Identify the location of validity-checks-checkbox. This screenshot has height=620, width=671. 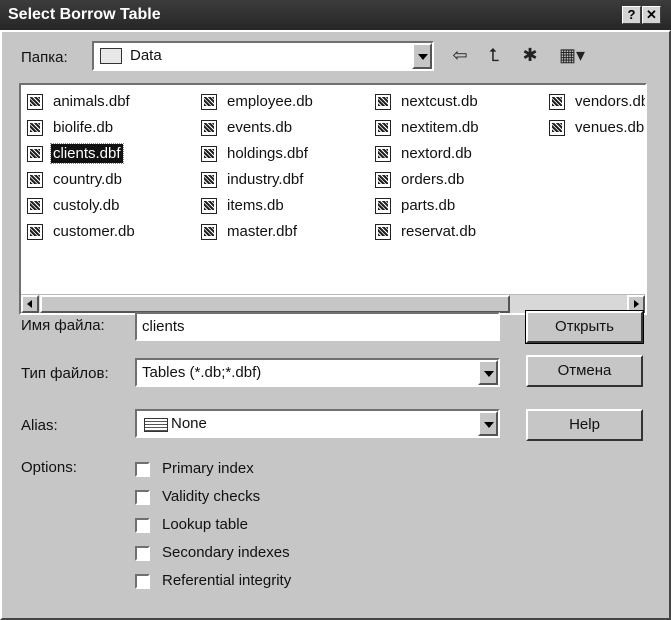
(142, 497).